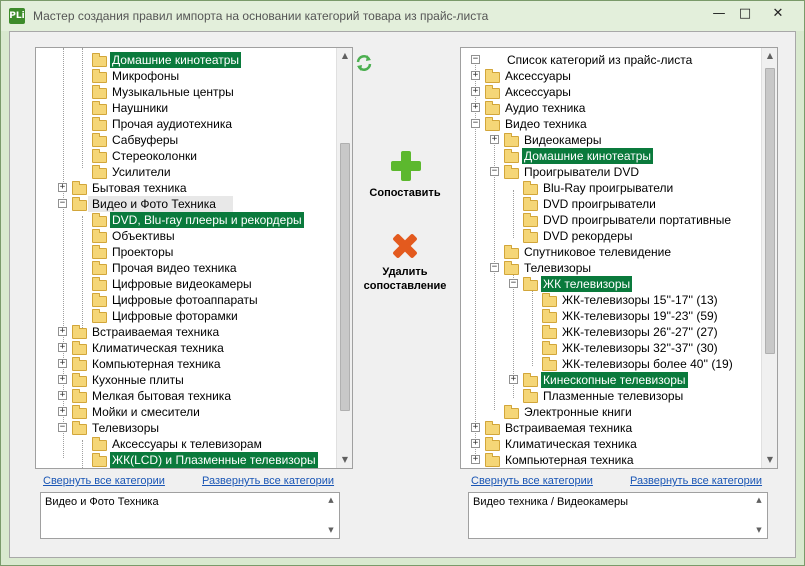  Describe the element at coordinates (610, 108) in the screenshot. I see `tree-node: + Аудио техника` at that location.